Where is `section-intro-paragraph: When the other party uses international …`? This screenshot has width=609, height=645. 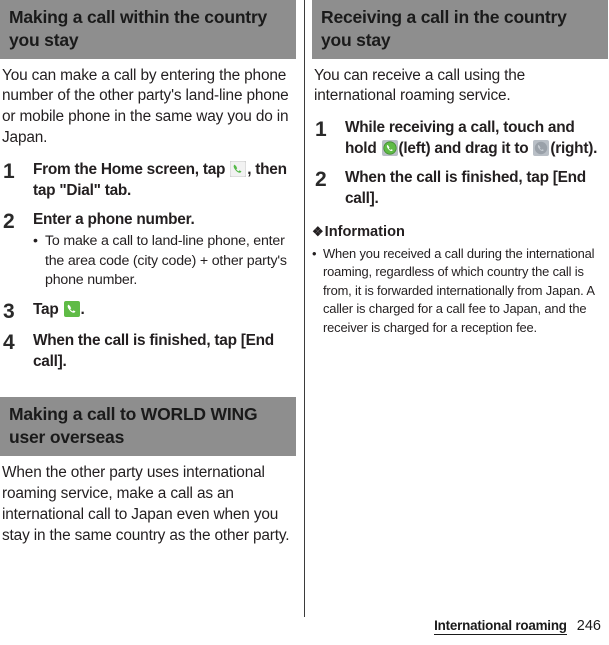
section-intro-paragraph: When the other party uses international … is located at coordinates (146, 503).